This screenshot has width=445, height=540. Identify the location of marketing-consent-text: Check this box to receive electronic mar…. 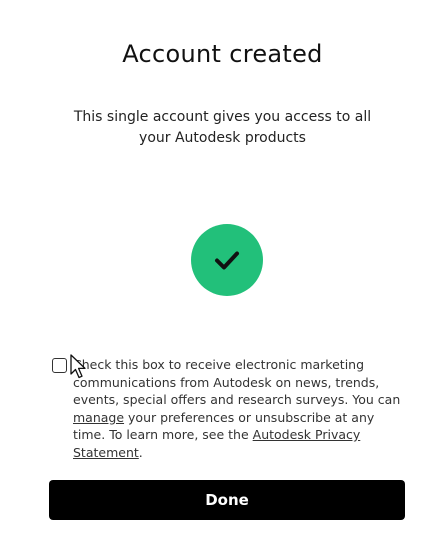
(241, 408).